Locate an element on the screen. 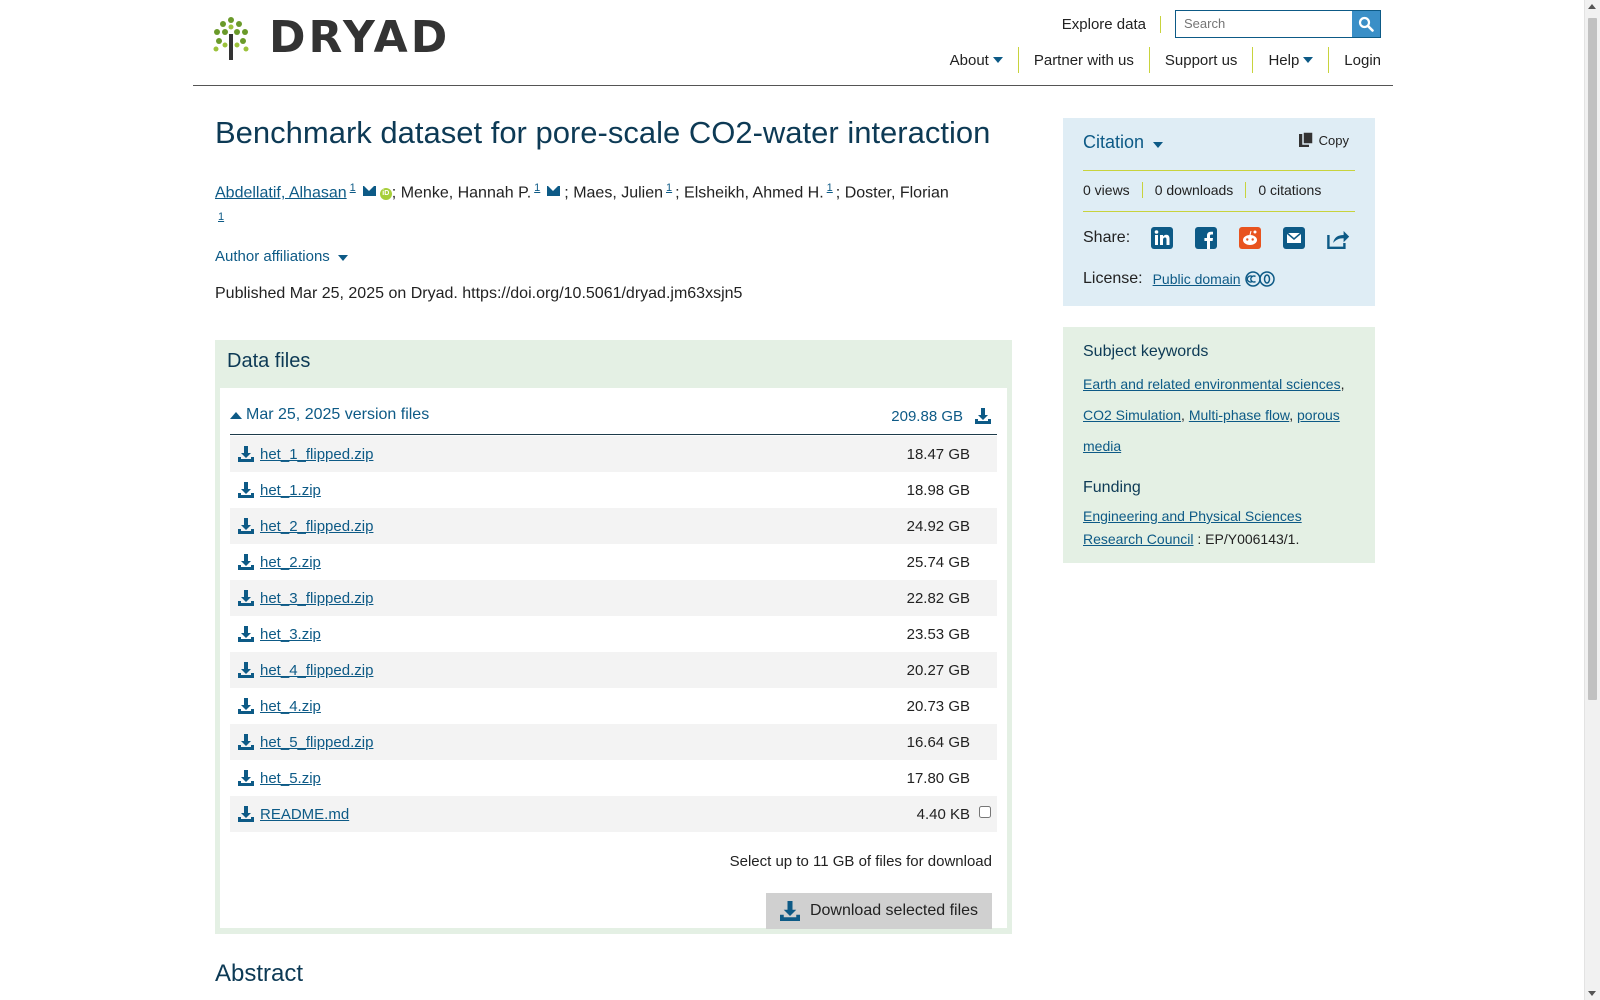 The image size is (1600, 1000). keyword-link: Earth and related environmental sciences is located at coordinates (1212, 384).